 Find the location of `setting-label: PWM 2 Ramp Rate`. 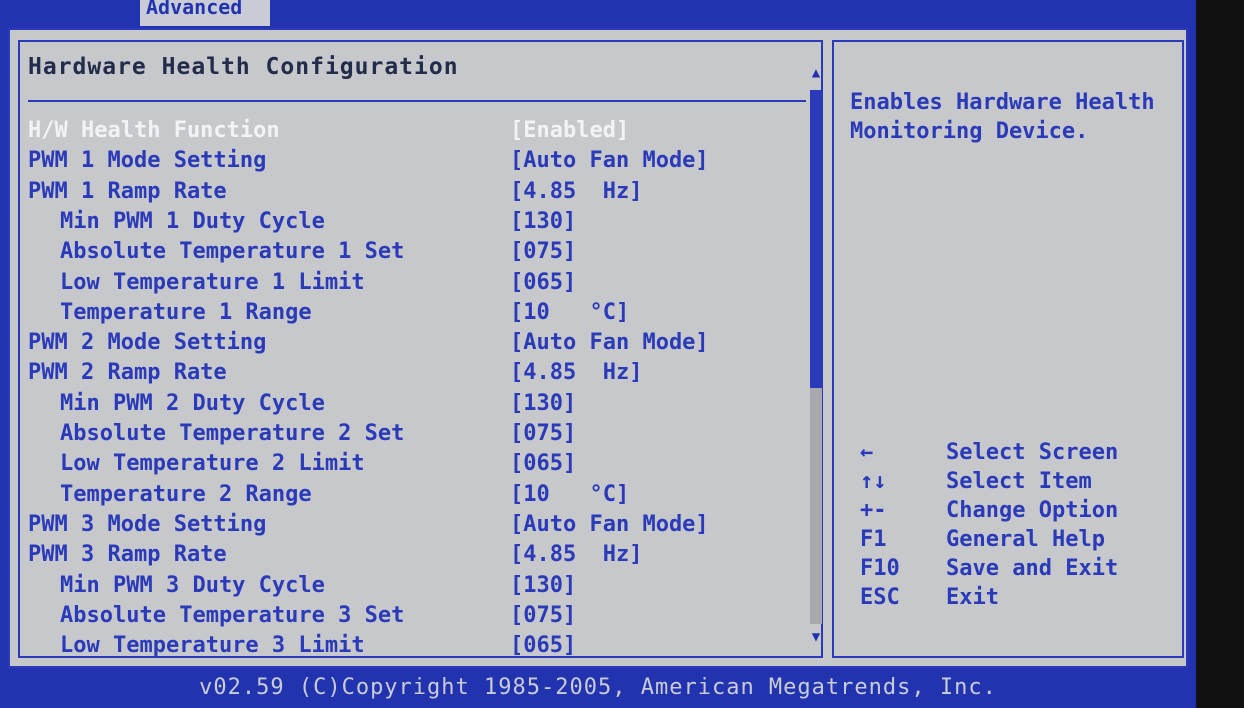

setting-label: PWM 2 Ramp Rate is located at coordinates (127, 373).